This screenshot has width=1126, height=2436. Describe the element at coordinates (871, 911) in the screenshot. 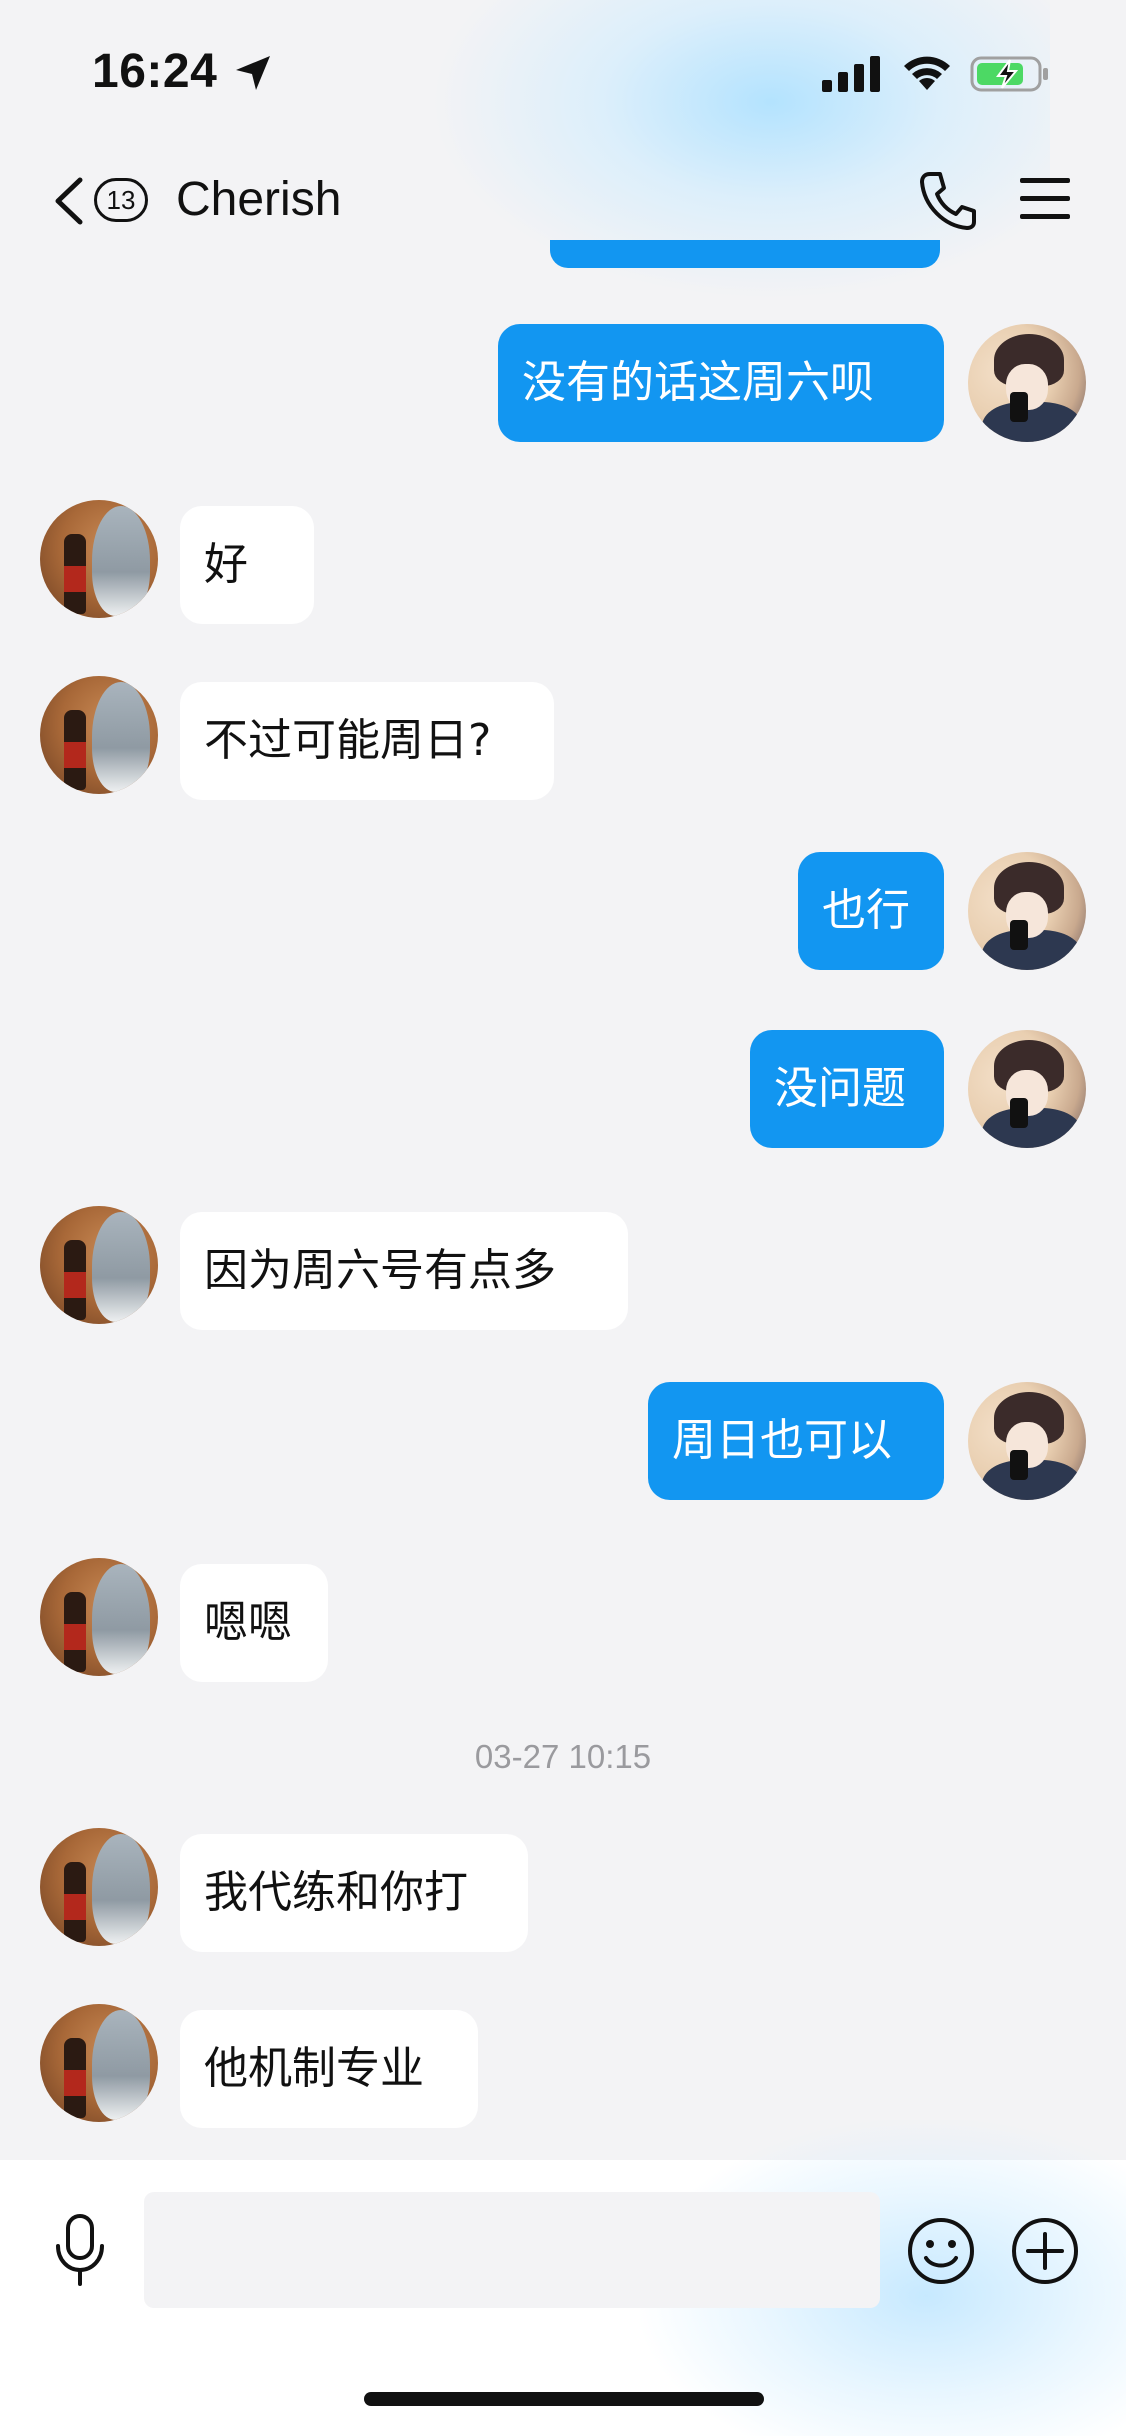

I see `sent-message-bubble: 也行` at that location.